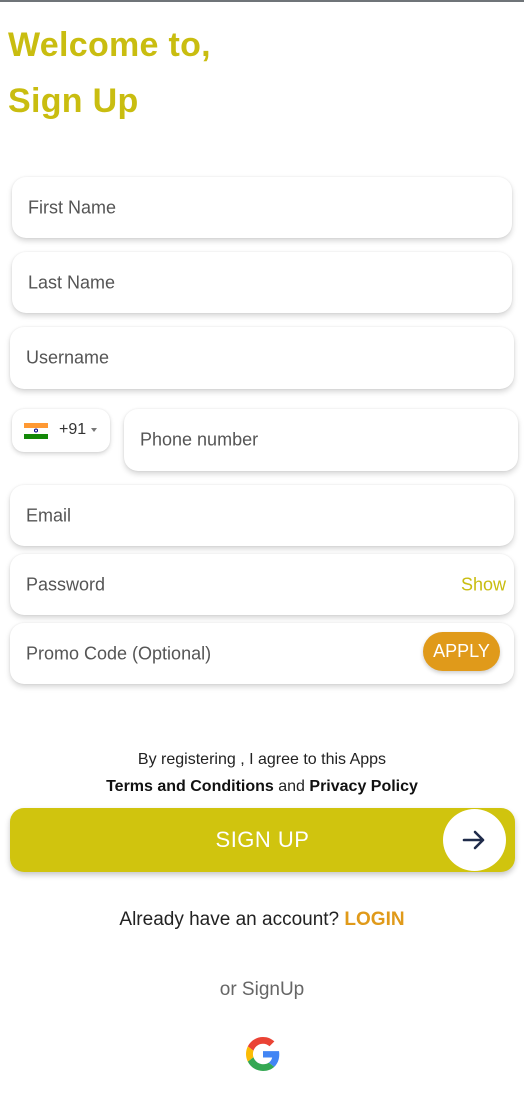  I want to click on dropdown-caret-icon, so click(94, 430).